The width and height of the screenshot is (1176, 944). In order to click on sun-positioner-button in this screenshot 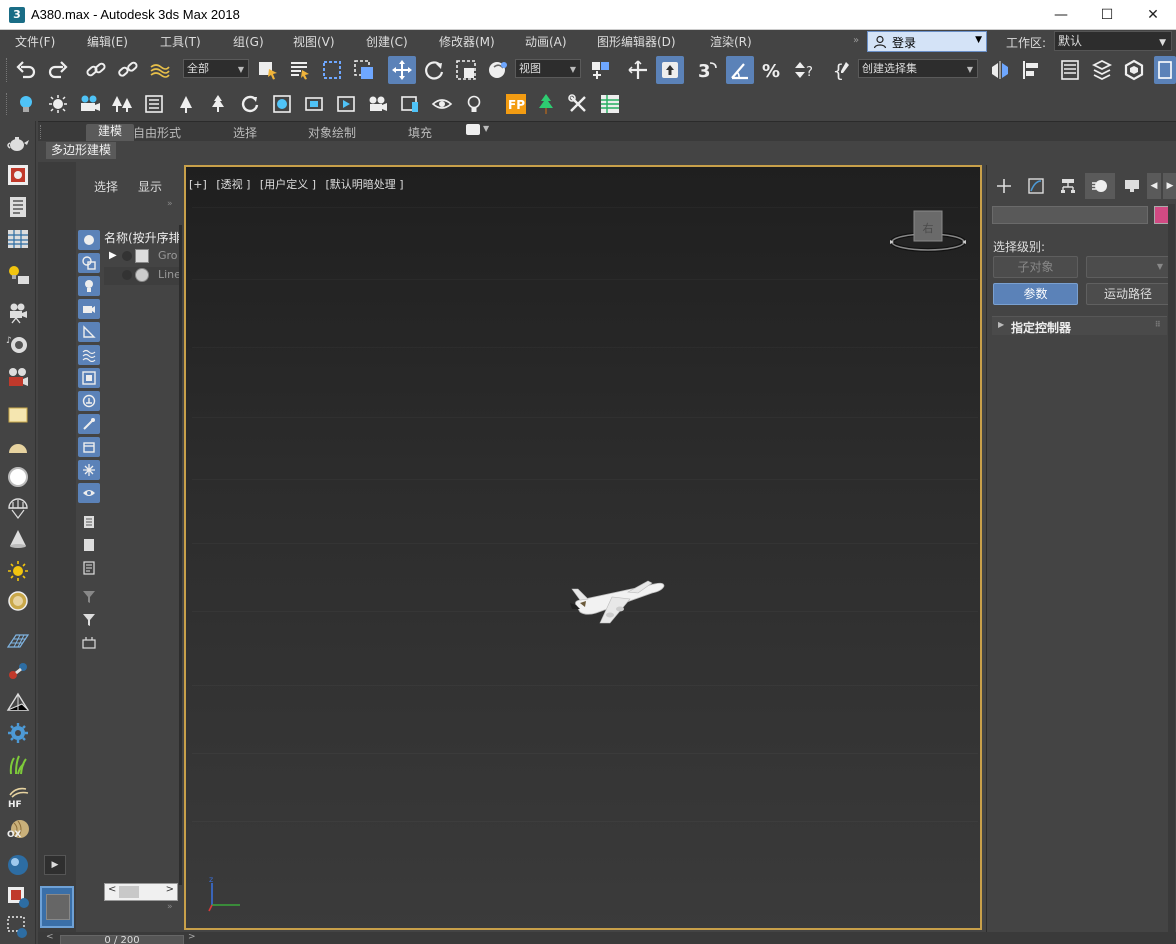, I will do `click(18, 571)`.